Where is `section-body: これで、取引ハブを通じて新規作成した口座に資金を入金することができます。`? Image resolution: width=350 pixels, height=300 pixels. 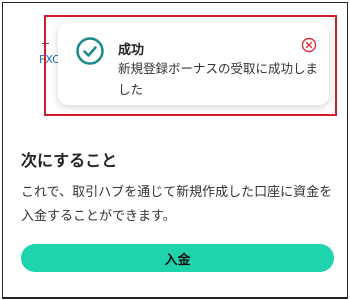
section-body: これで、取引ハブを通じて新規作成した口座に資金を入金することができます。 is located at coordinates (177, 204).